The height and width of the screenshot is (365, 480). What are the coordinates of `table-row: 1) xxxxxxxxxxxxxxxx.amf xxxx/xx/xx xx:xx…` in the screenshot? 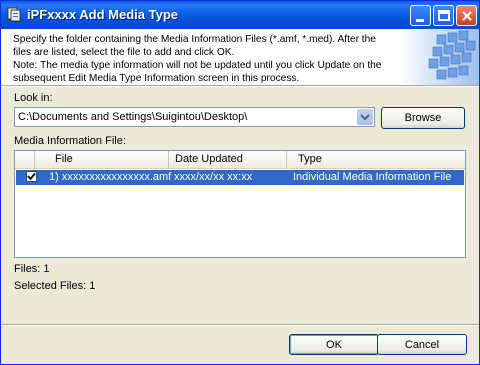 It's located at (240, 177).